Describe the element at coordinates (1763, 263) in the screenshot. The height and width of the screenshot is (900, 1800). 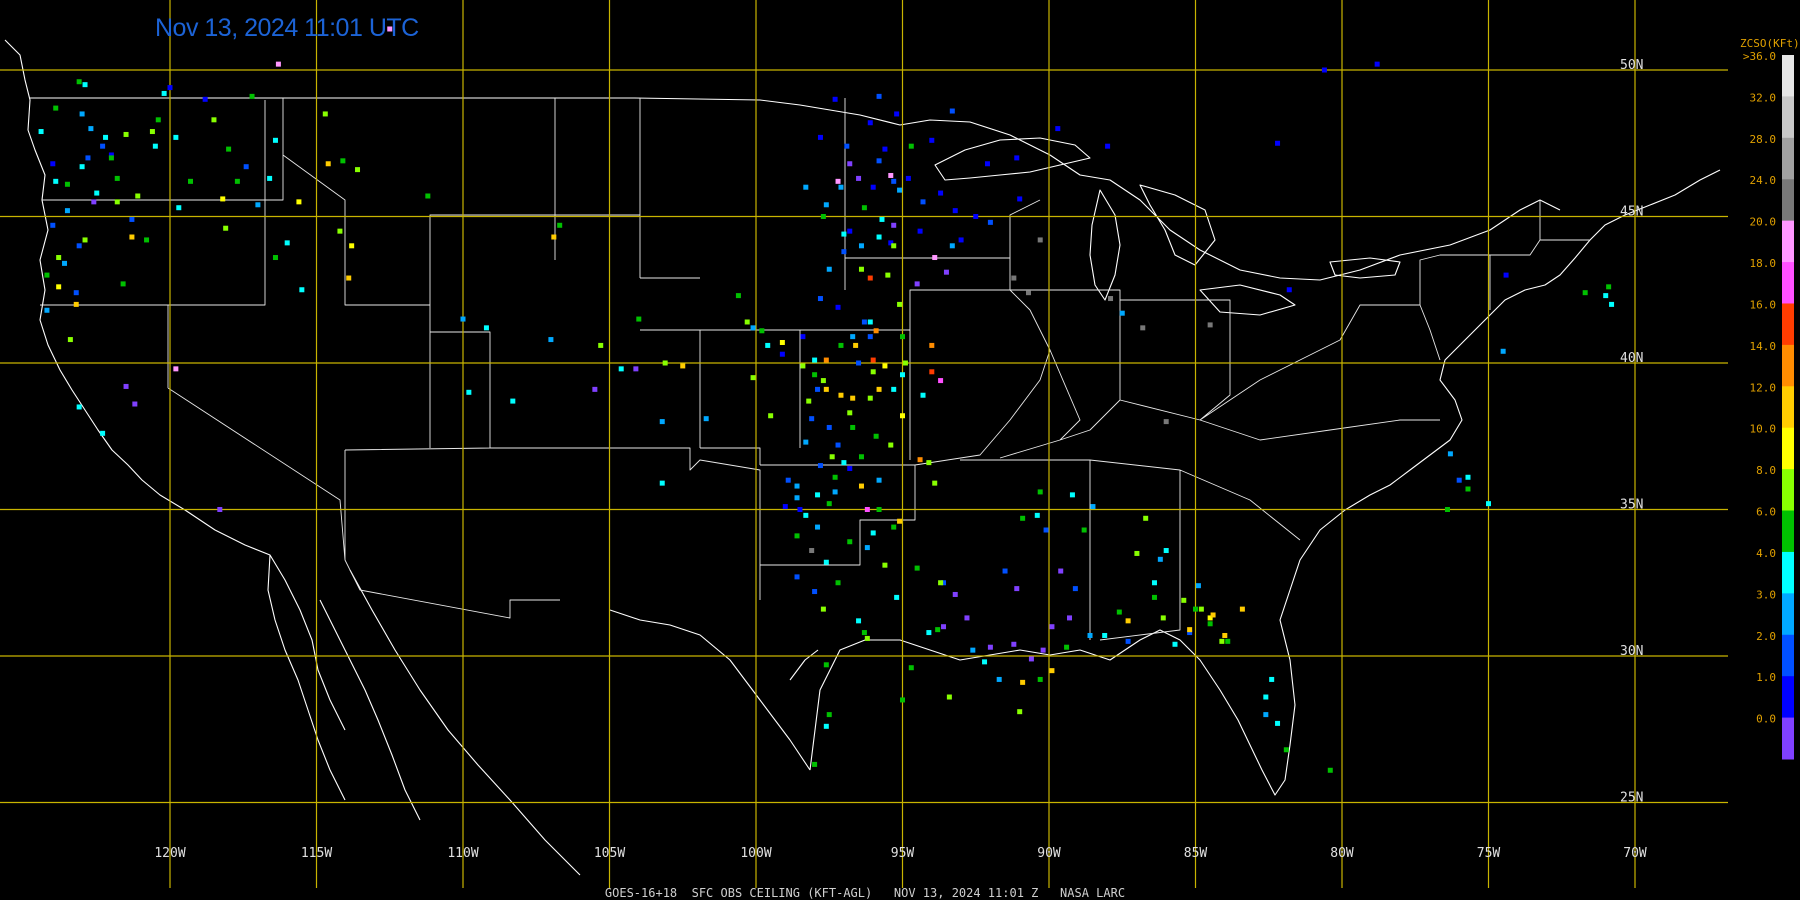
I see `legend-label-5: 18.0` at that location.